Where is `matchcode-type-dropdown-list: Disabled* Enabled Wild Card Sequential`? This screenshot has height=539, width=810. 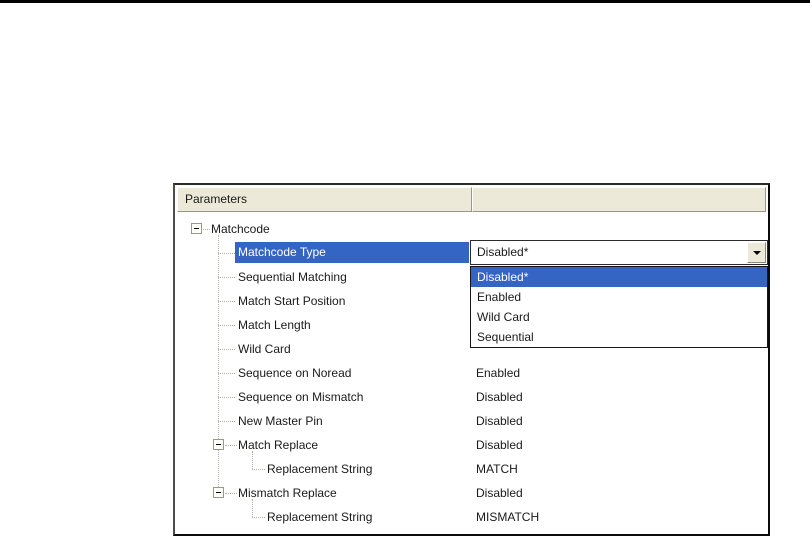
matchcode-type-dropdown-list: Disabled* Enabled Wild Card Sequential is located at coordinates (619, 307).